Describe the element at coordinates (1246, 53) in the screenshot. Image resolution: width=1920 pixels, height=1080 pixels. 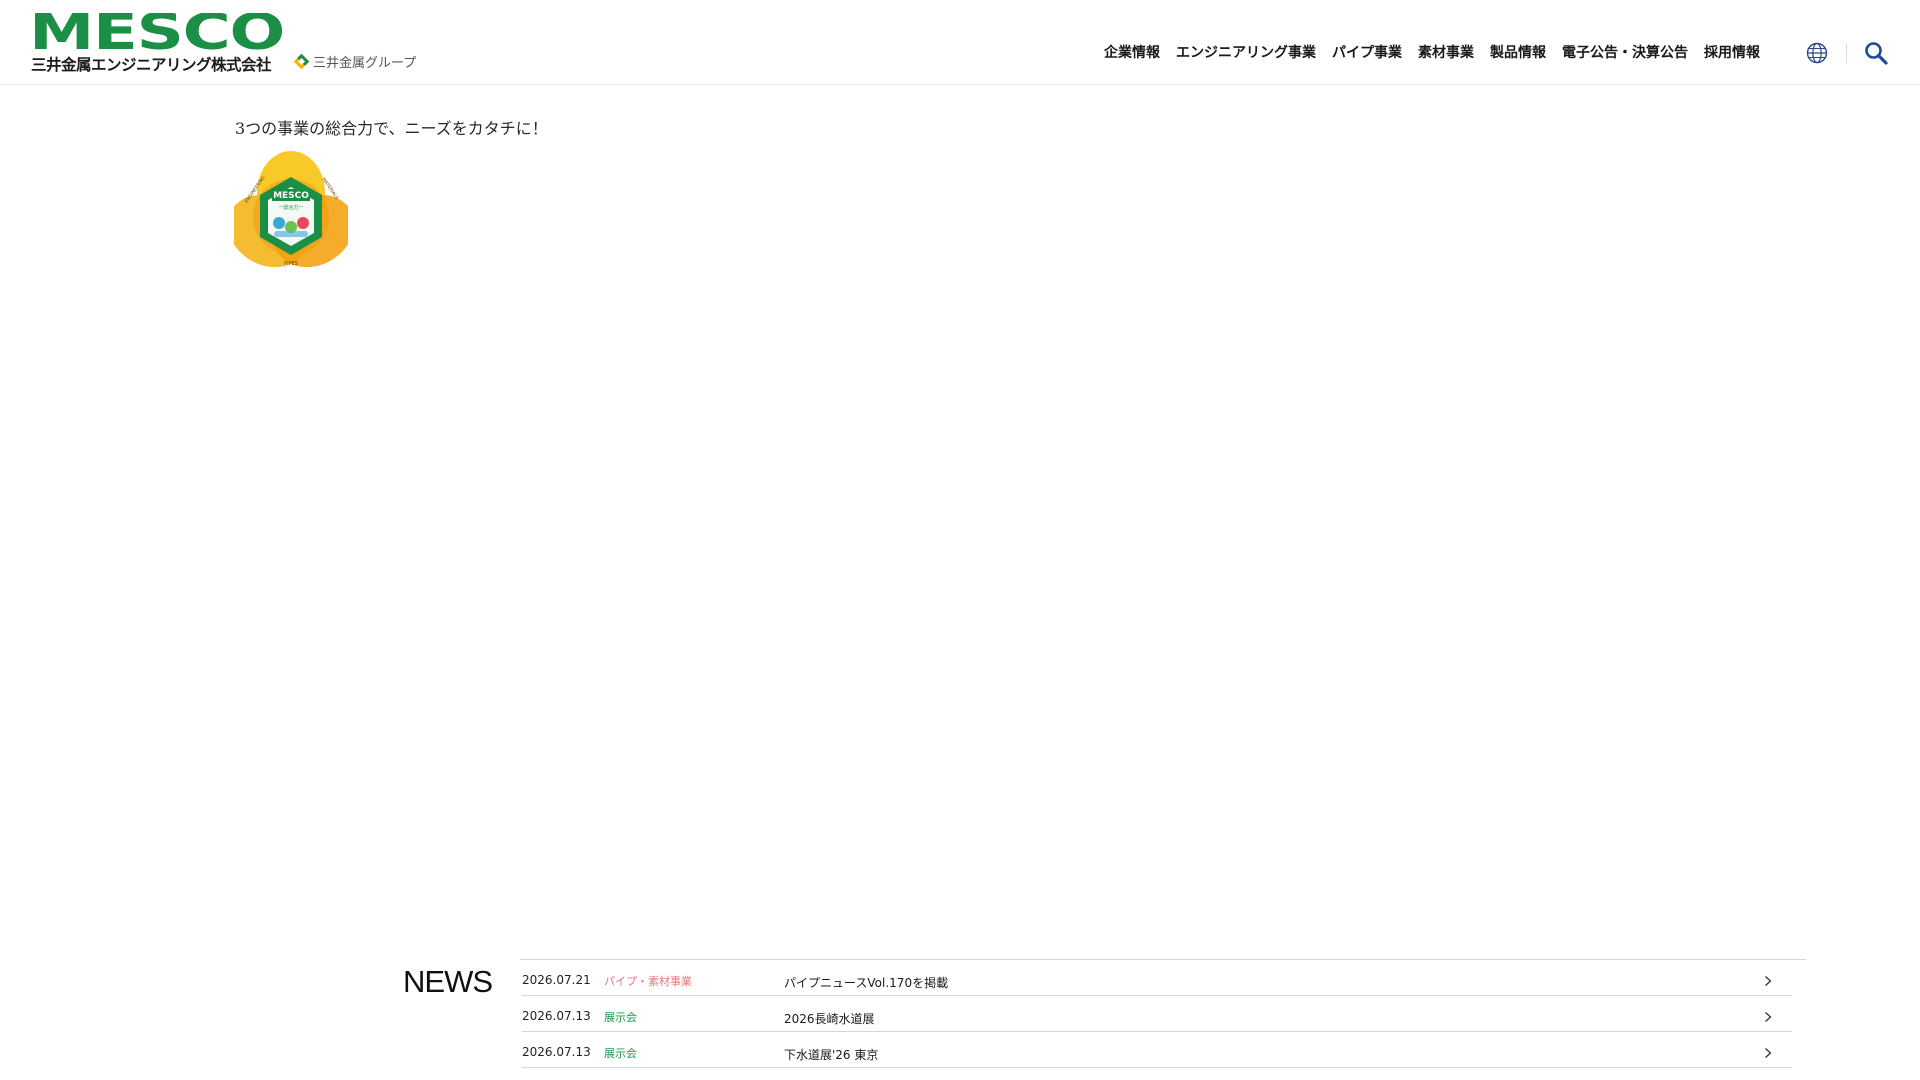
I see `nav-item-engineering: エンジニアリング事業` at that location.